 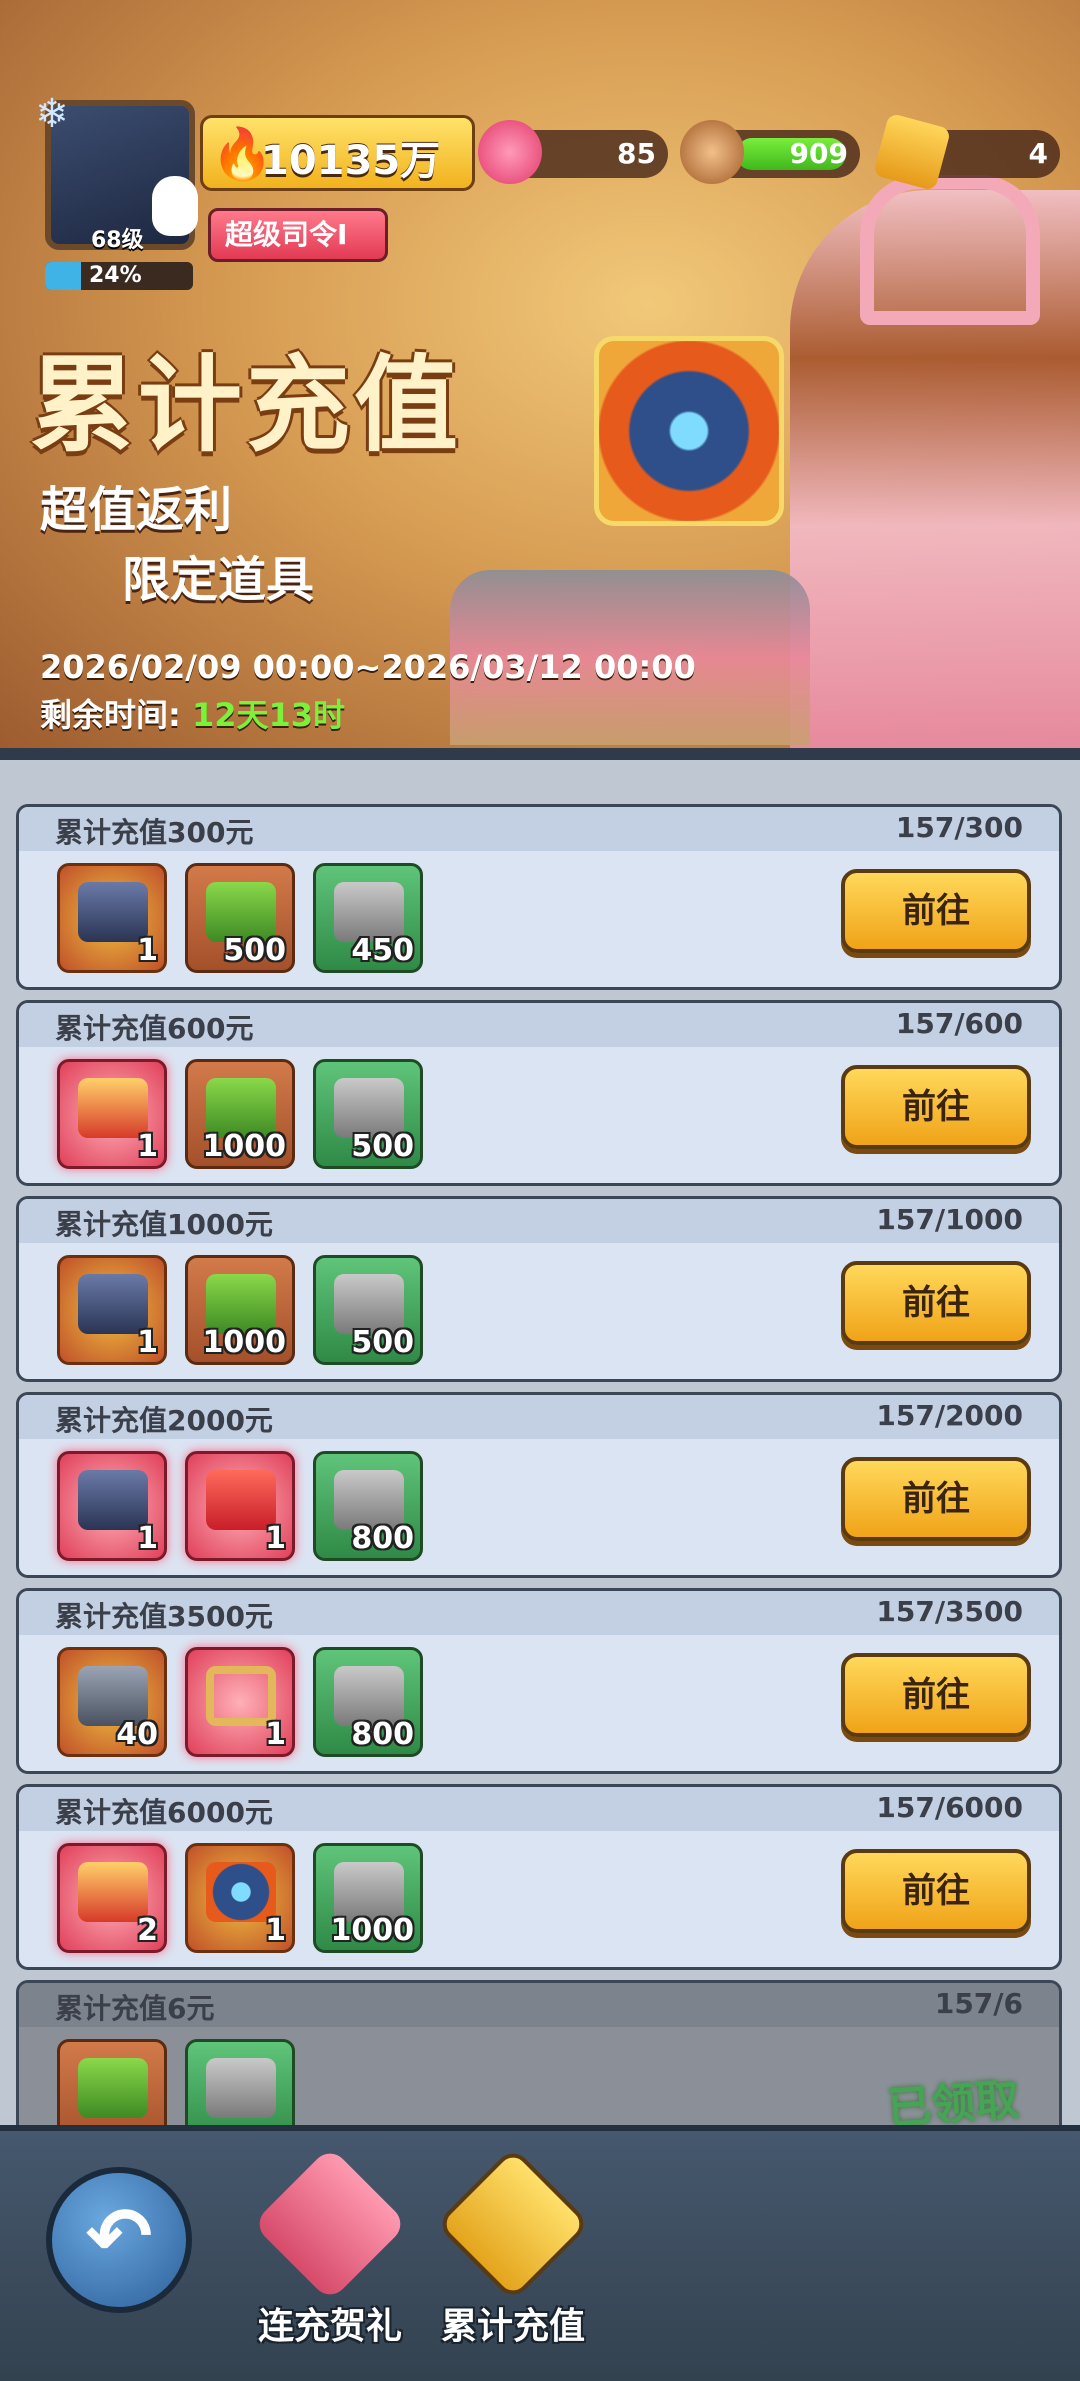 I want to click on tier-progress: 157/3500, so click(x=949, y=1611).